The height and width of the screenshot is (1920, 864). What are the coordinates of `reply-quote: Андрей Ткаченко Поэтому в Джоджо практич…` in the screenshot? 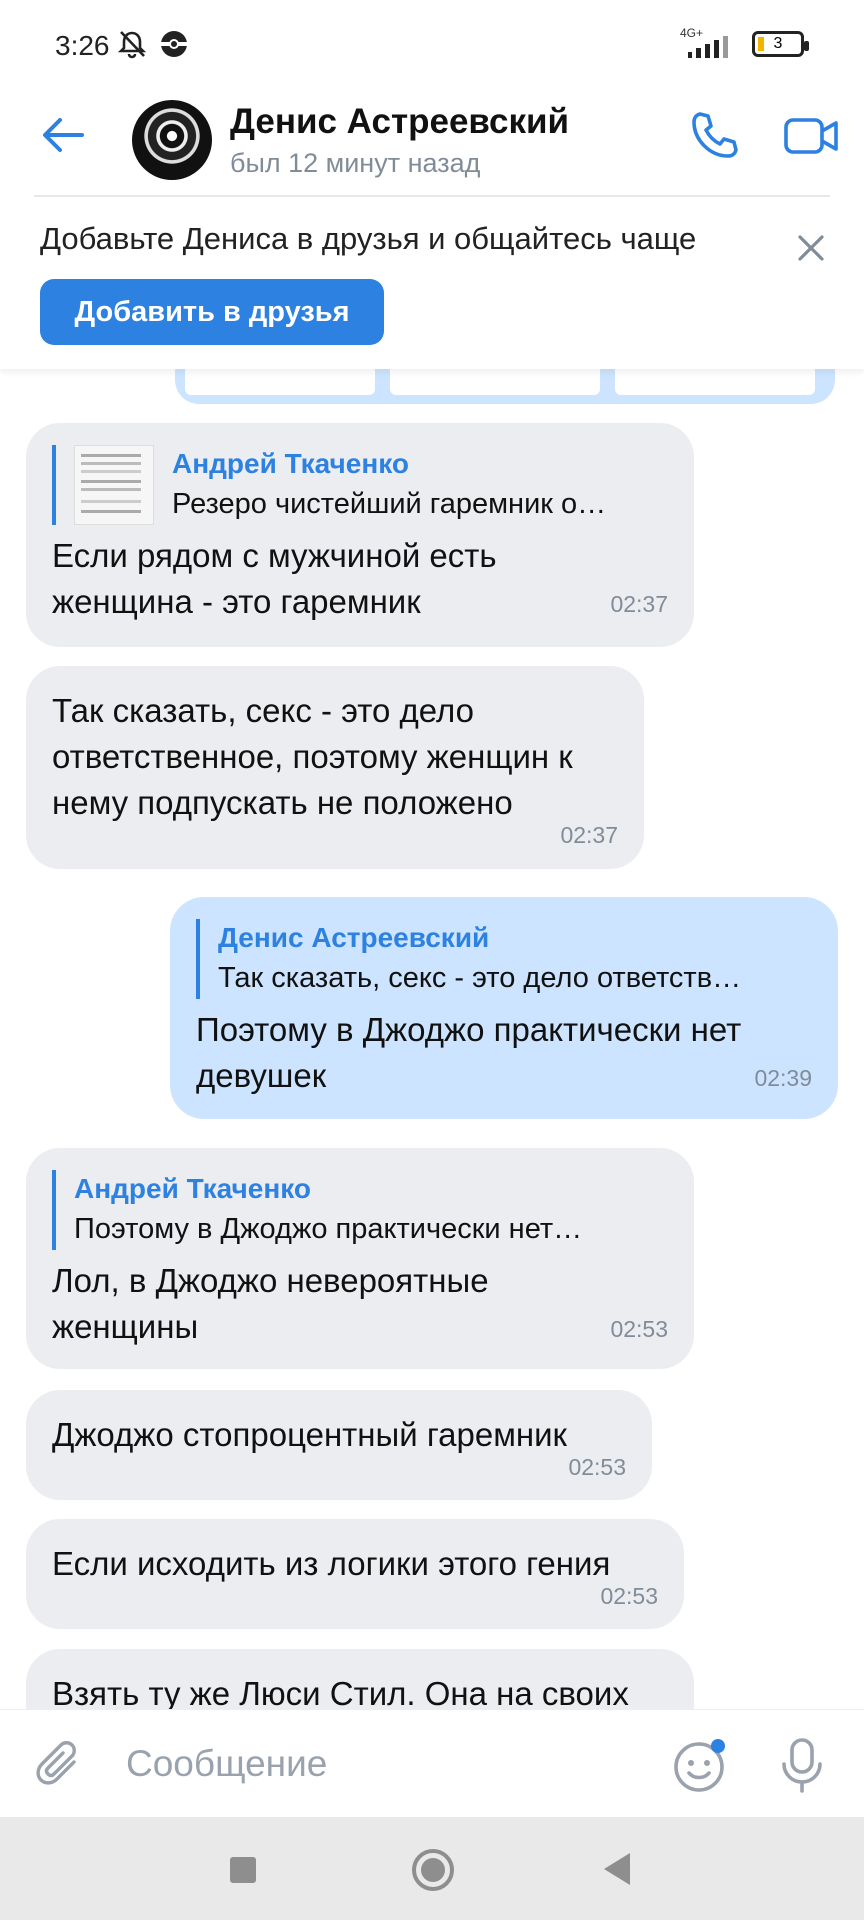 It's located at (360, 1210).